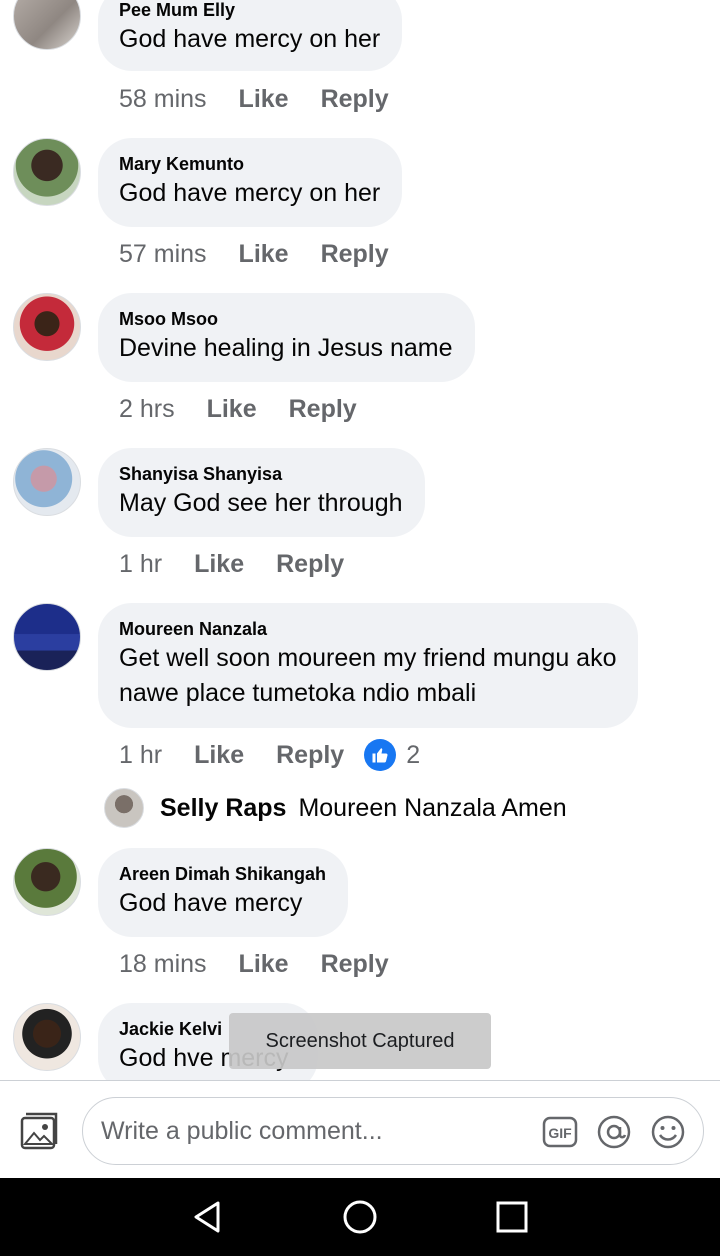 This screenshot has width=720, height=1256. I want to click on reply-preview: Selly Raps Moureen Nanzala Amen, so click(404, 808).